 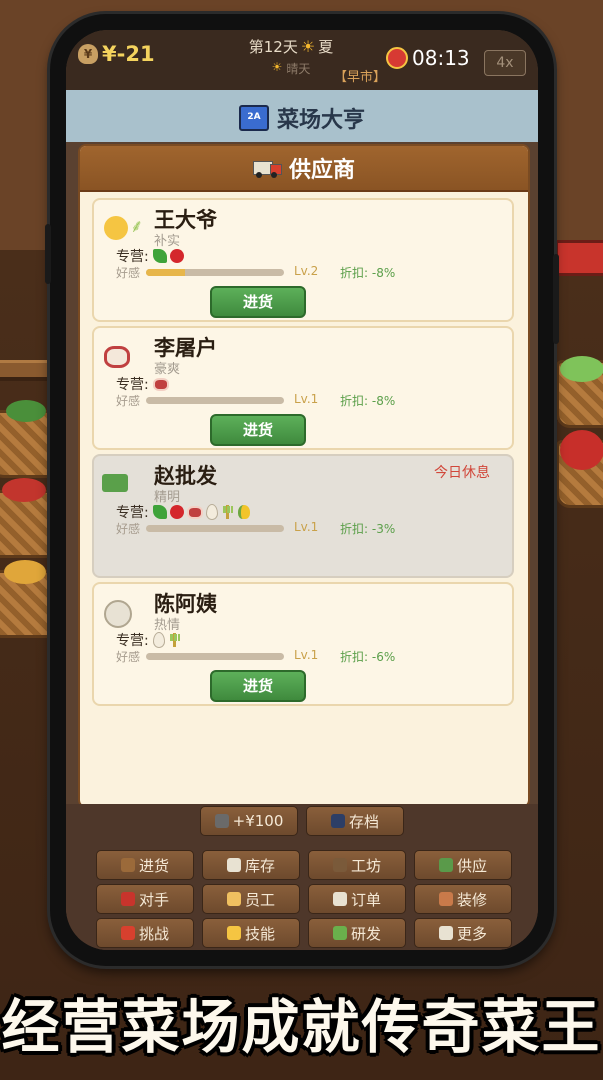 I want to click on grandma-avatar-icon, so click(x=118, y=614).